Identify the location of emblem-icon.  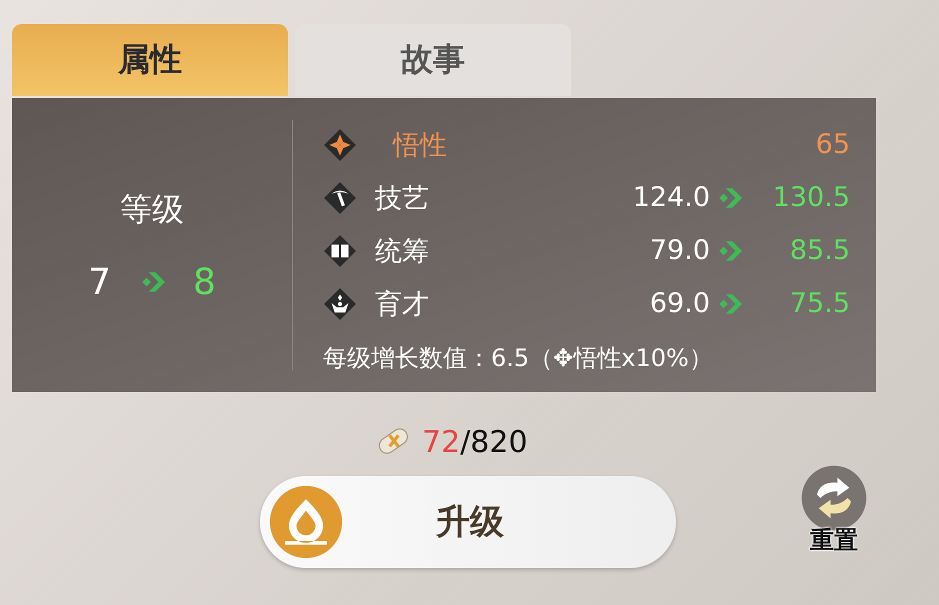
(306, 522).